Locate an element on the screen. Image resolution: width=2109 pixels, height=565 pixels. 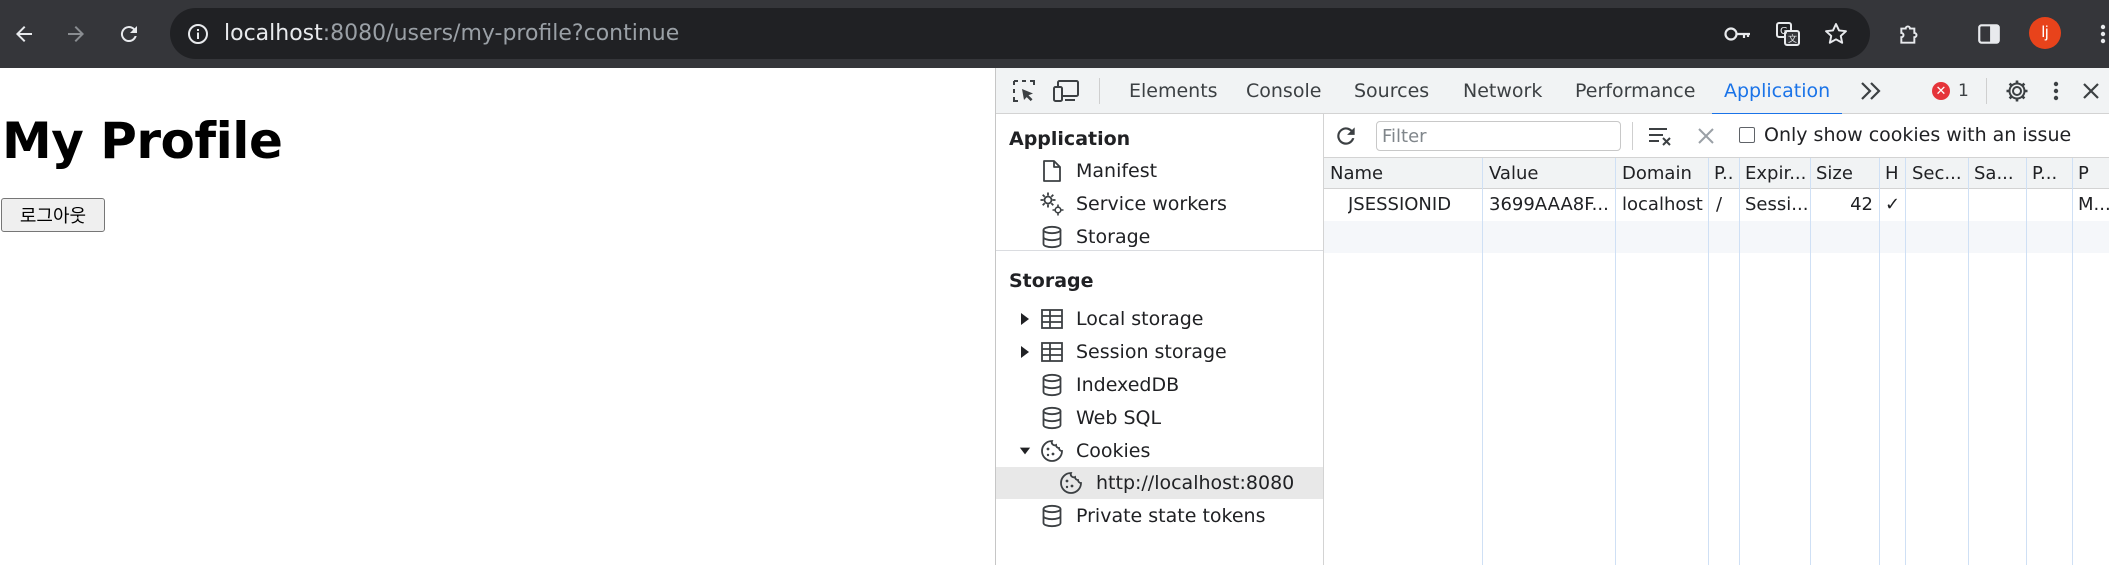
sidebar-item-label: Web SQL is located at coordinates (1119, 418).